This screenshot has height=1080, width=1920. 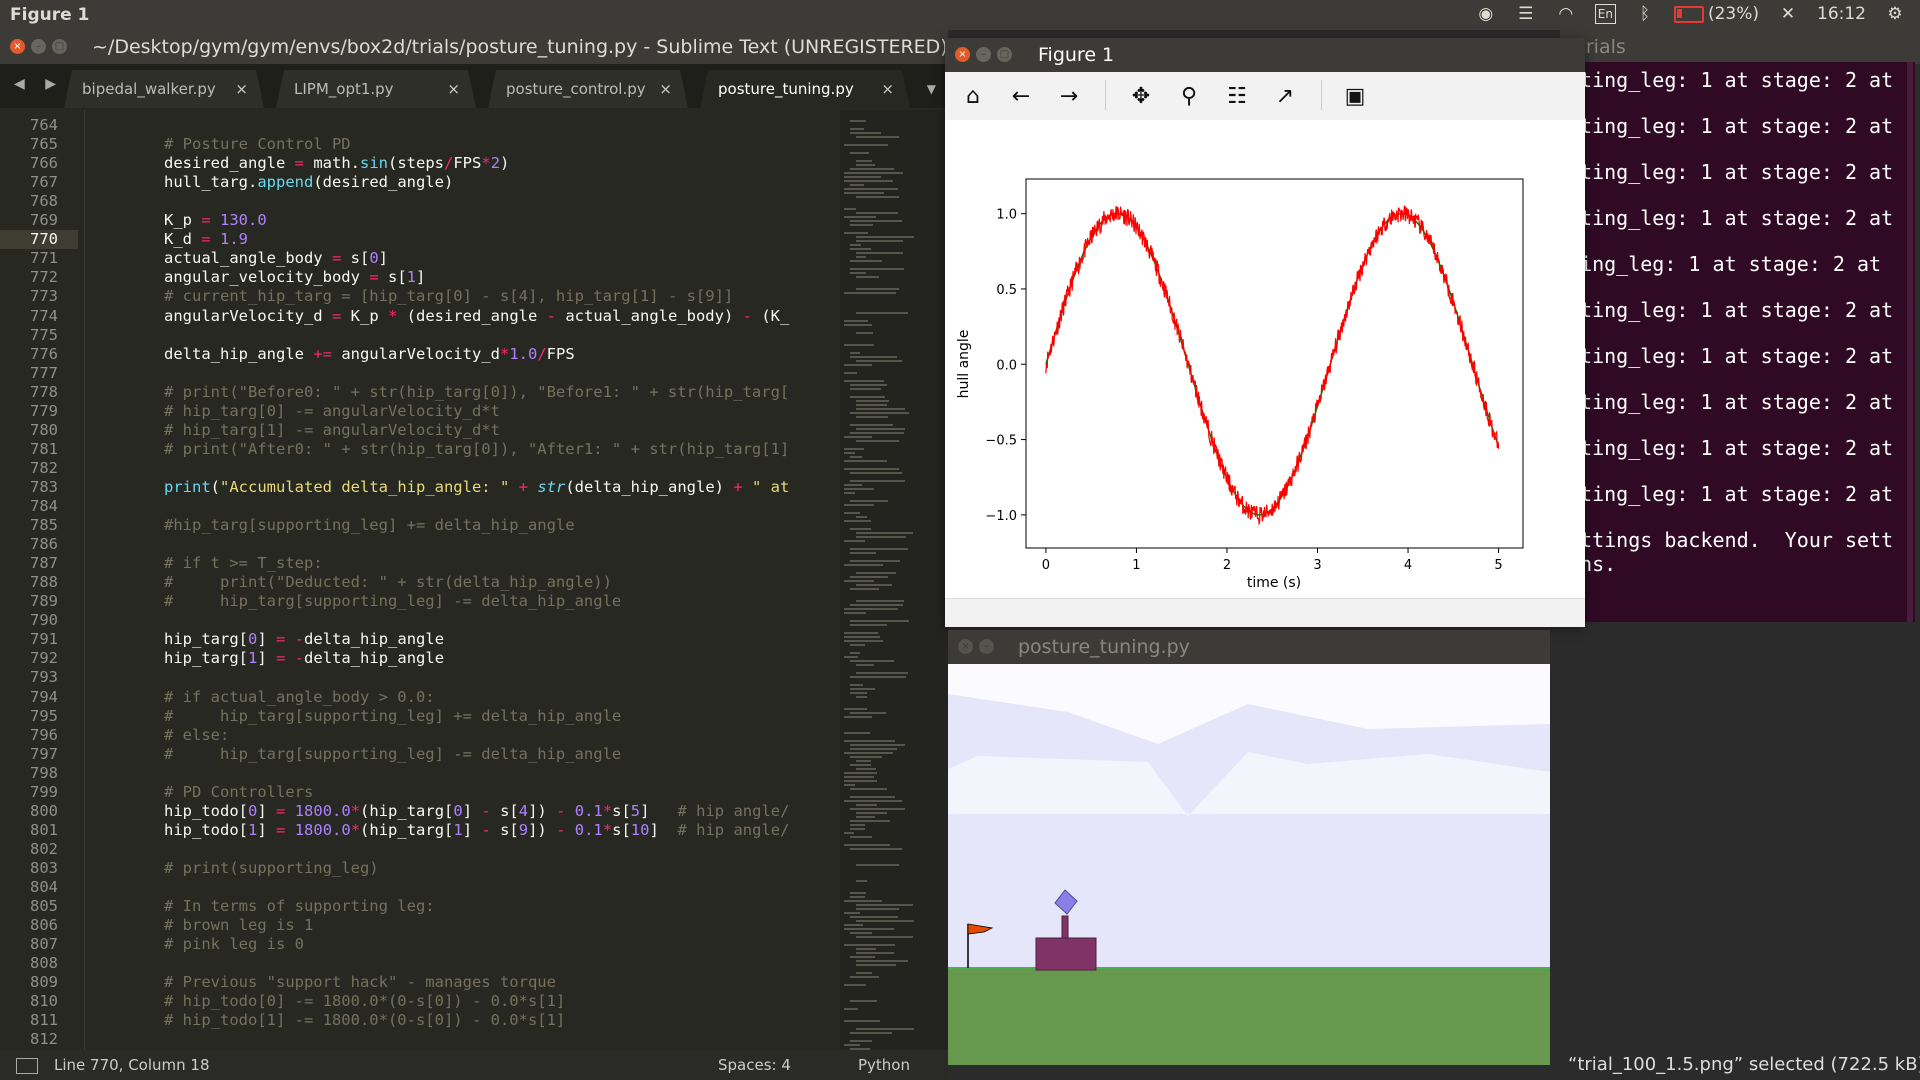 What do you see at coordinates (299, 906) in the screenshot?
I see `code-text: # In terms of supporting leg:` at bounding box center [299, 906].